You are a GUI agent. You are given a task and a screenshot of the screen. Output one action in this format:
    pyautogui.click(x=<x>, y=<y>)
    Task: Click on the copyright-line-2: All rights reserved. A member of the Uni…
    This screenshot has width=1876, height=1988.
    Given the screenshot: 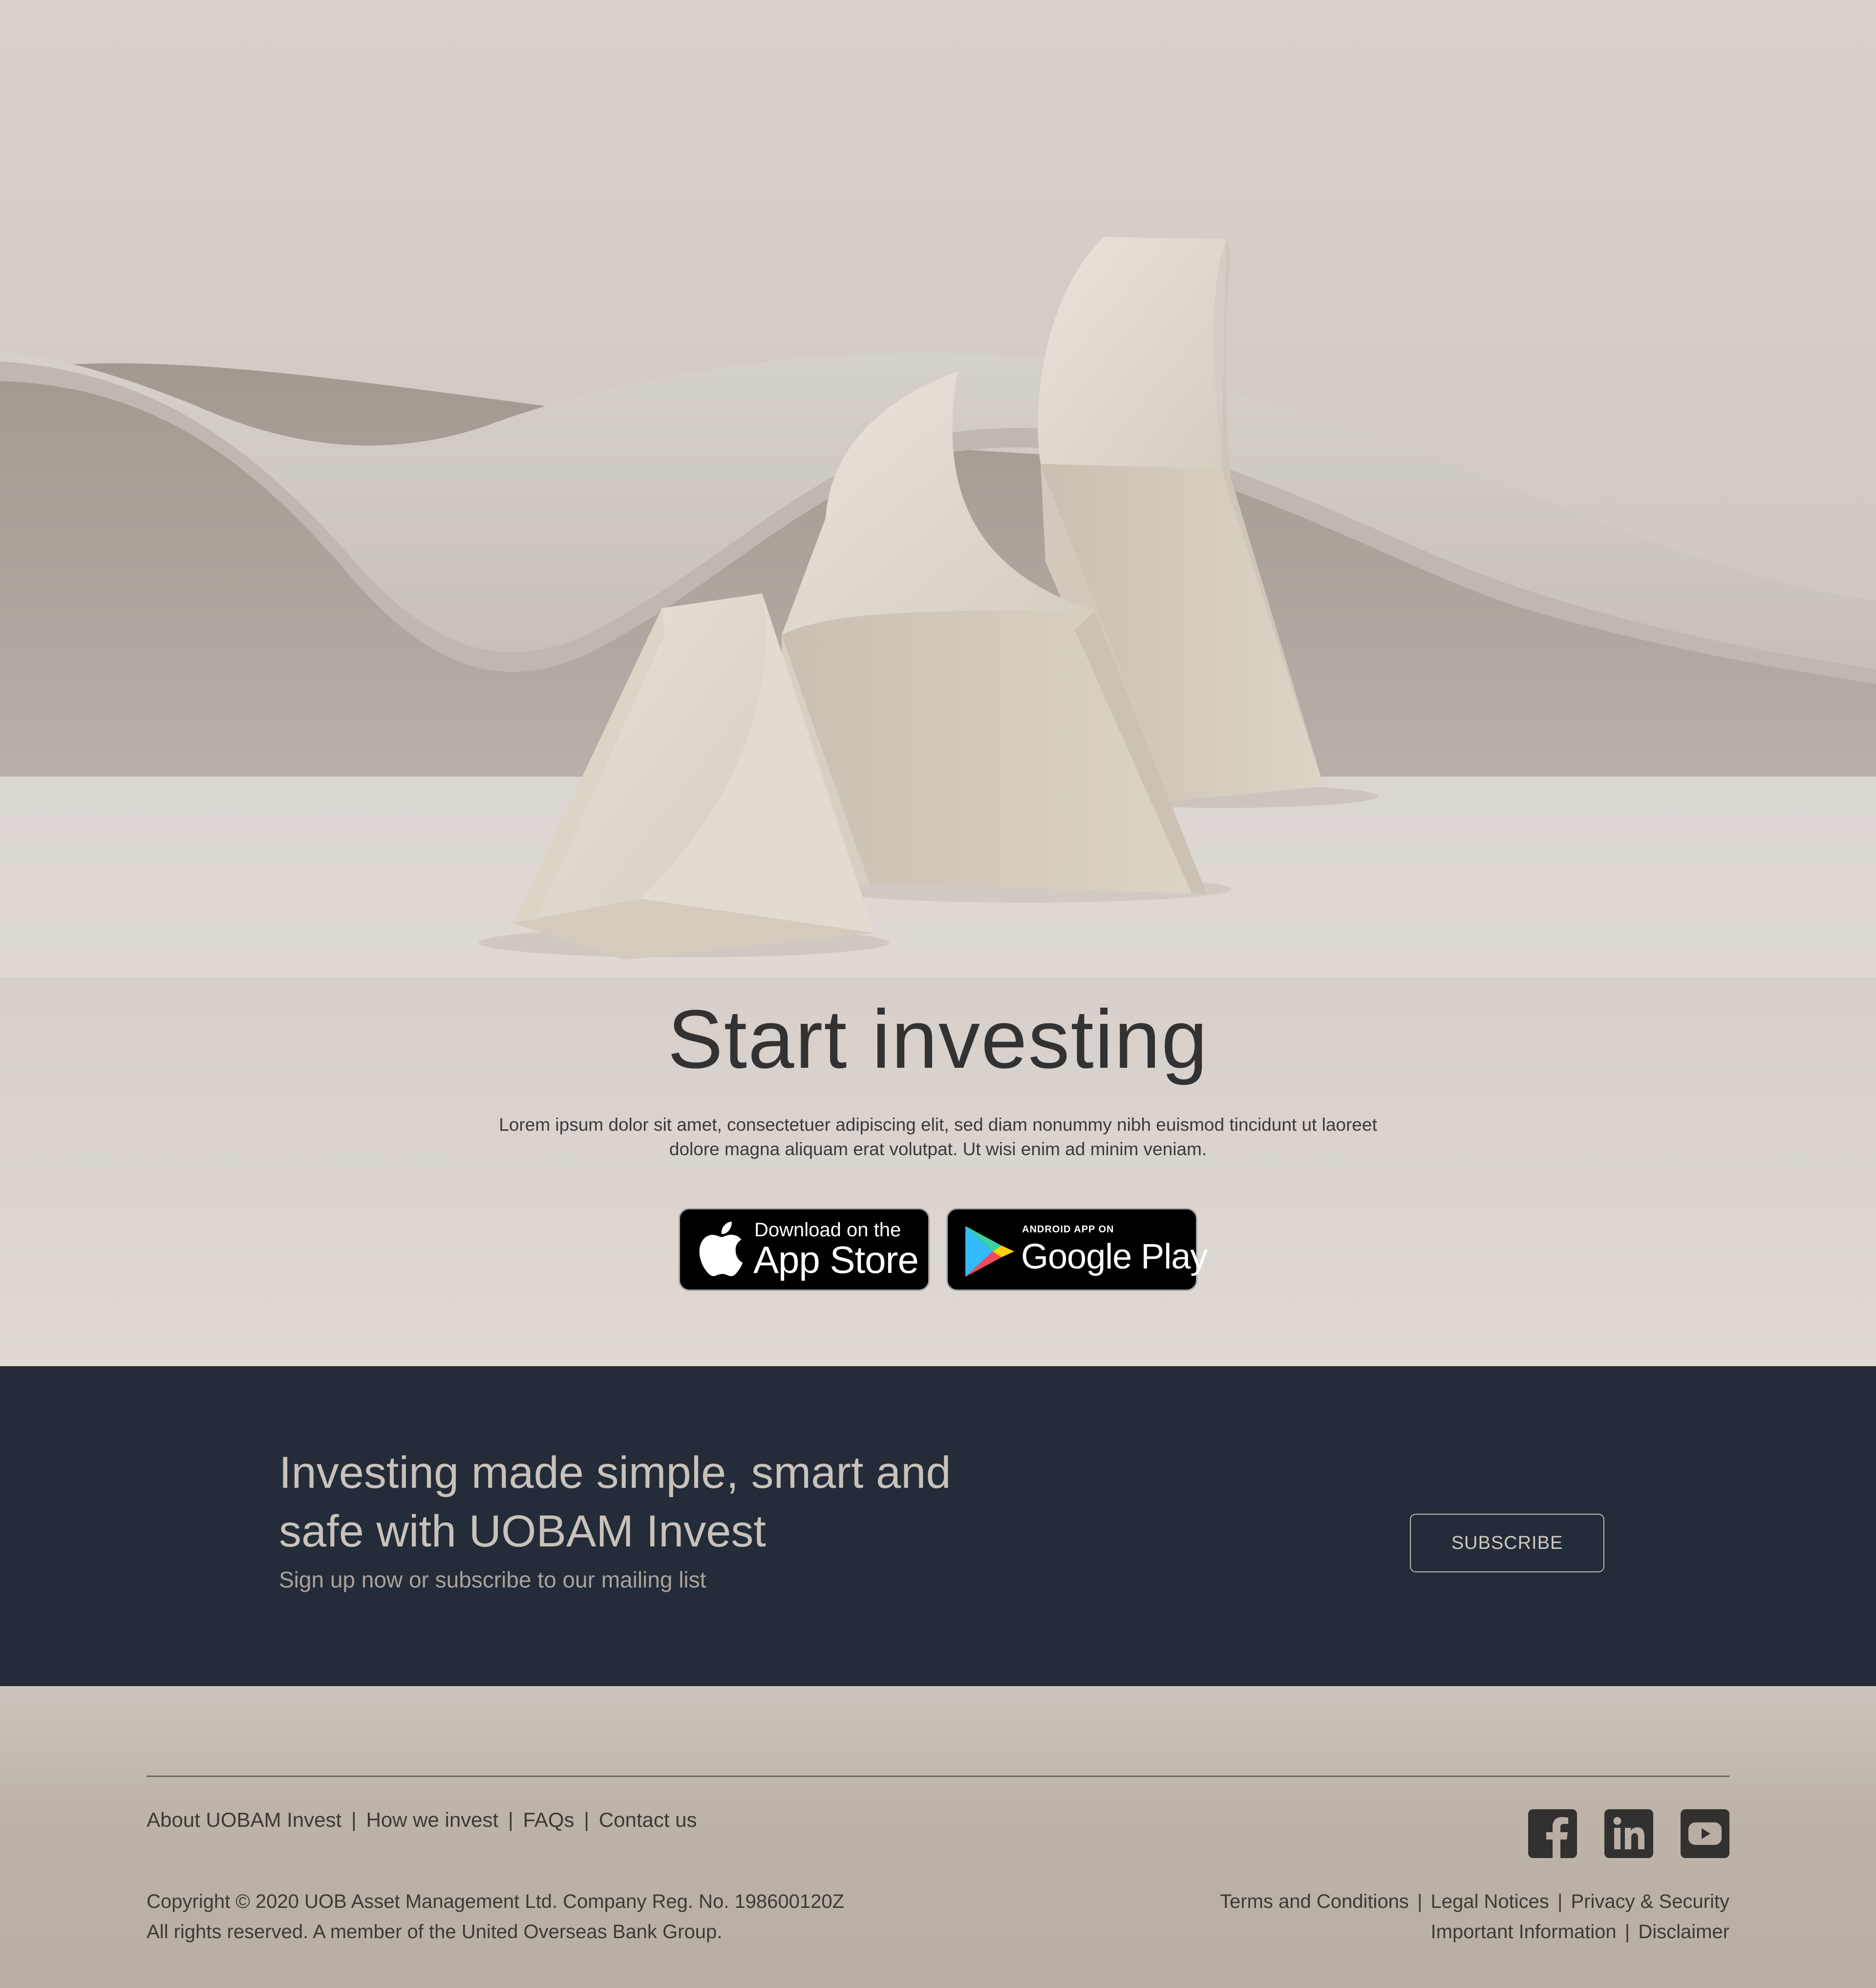 What is the action you would take?
    pyautogui.click(x=435, y=1932)
    